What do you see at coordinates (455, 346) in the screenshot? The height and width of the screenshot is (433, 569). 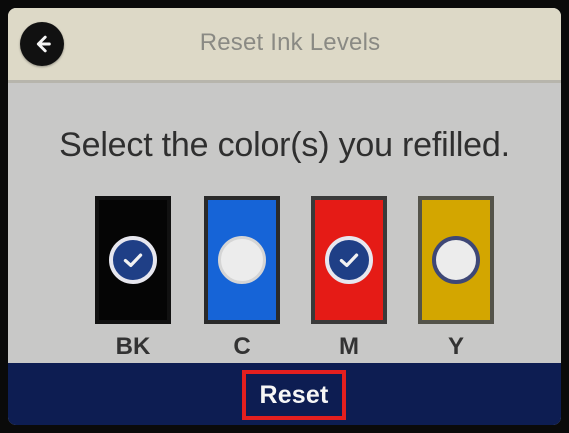 I see `ink-label-y: Y` at bounding box center [455, 346].